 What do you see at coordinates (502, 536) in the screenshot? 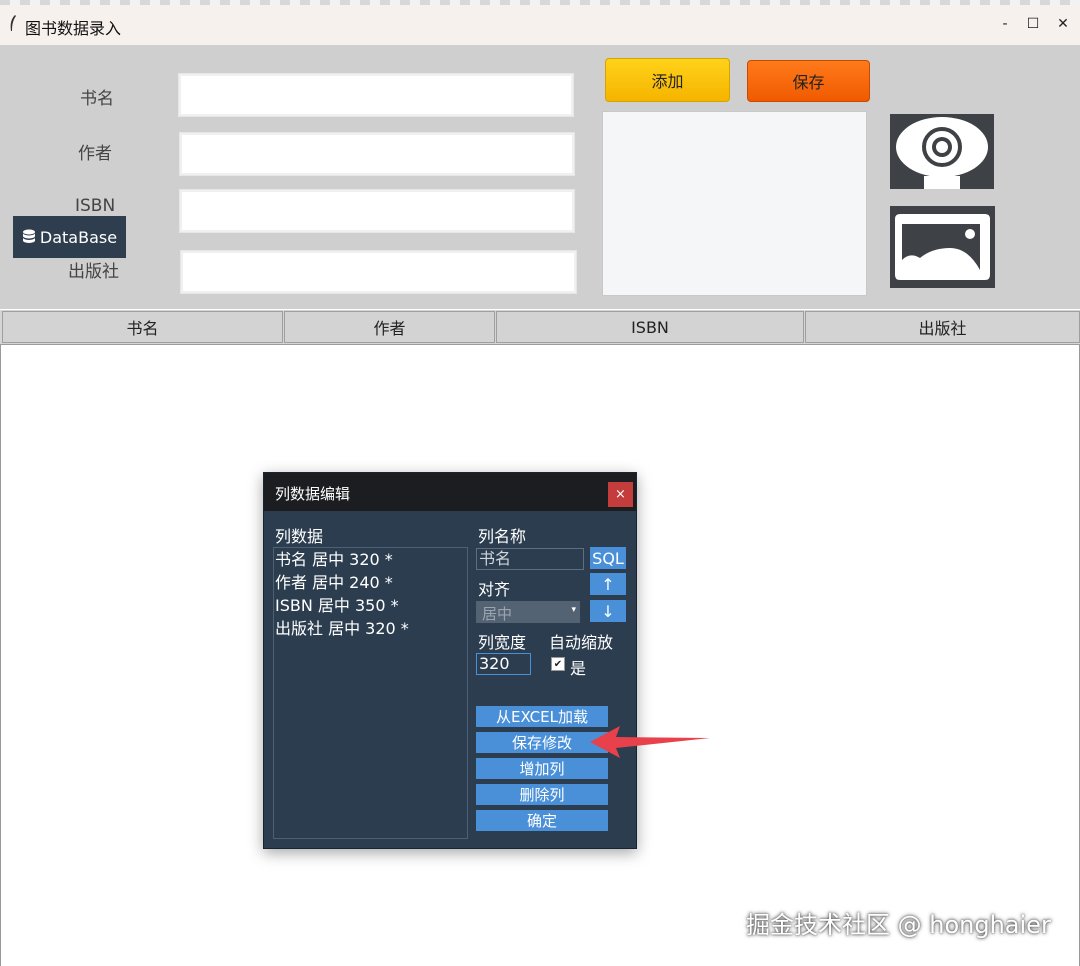
I see `column-name-label: 列名称` at bounding box center [502, 536].